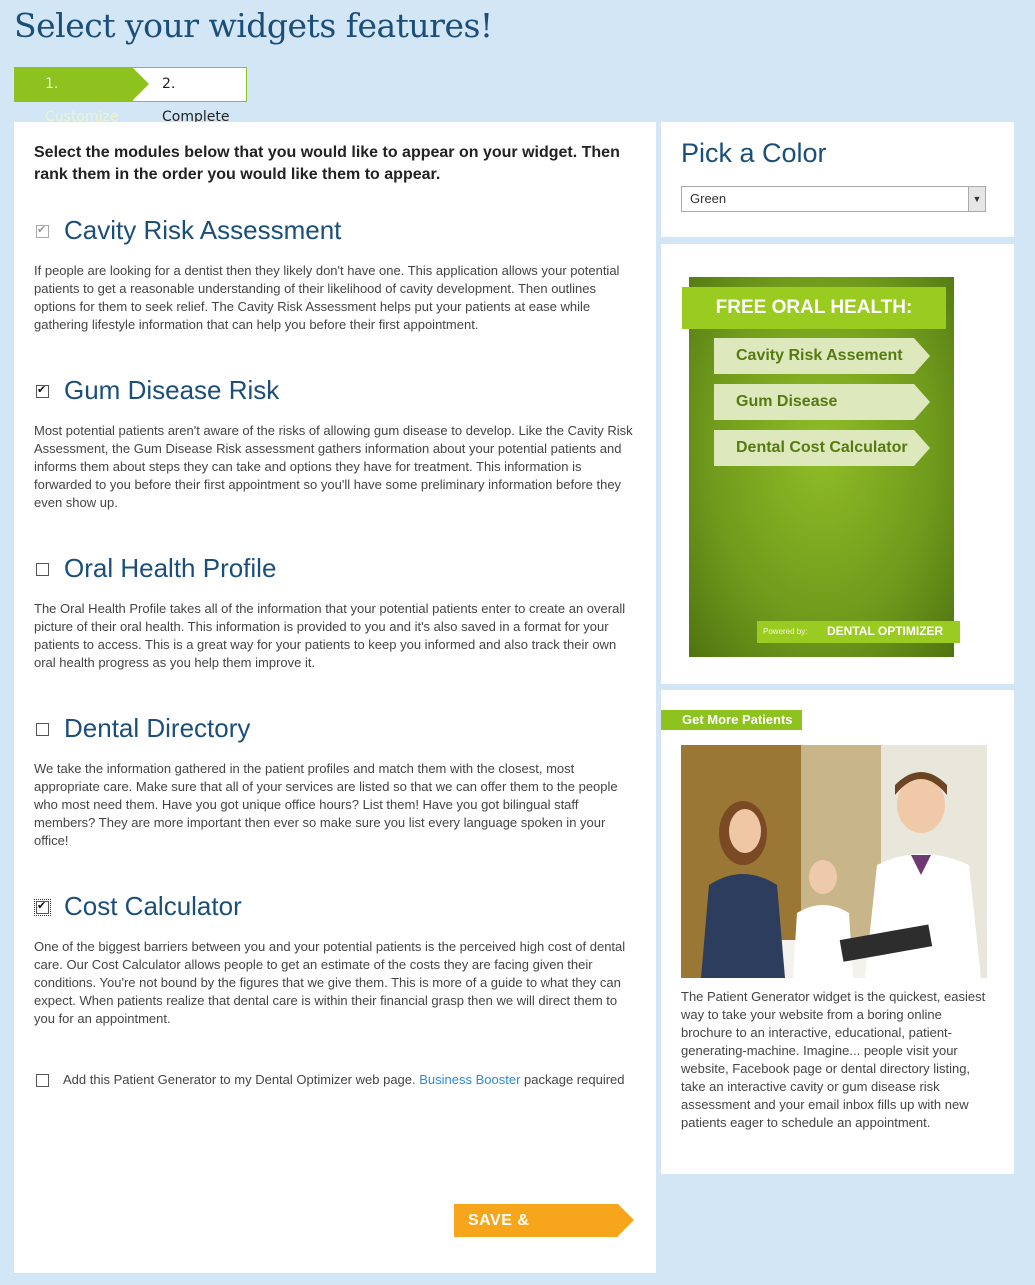  What do you see at coordinates (170, 568) in the screenshot?
I see `module-title: Oral Health Profile` at bounding box center [170, 568].